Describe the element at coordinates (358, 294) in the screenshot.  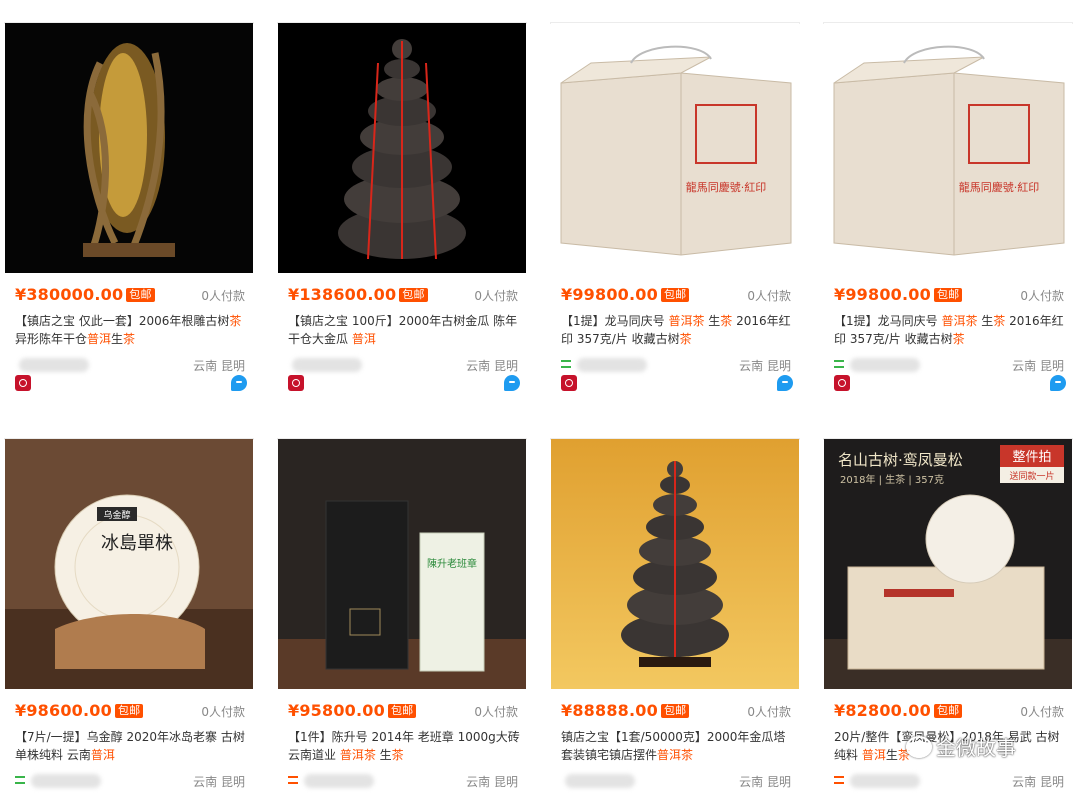
I see `price: ¥138600.00 包邮` at that location.